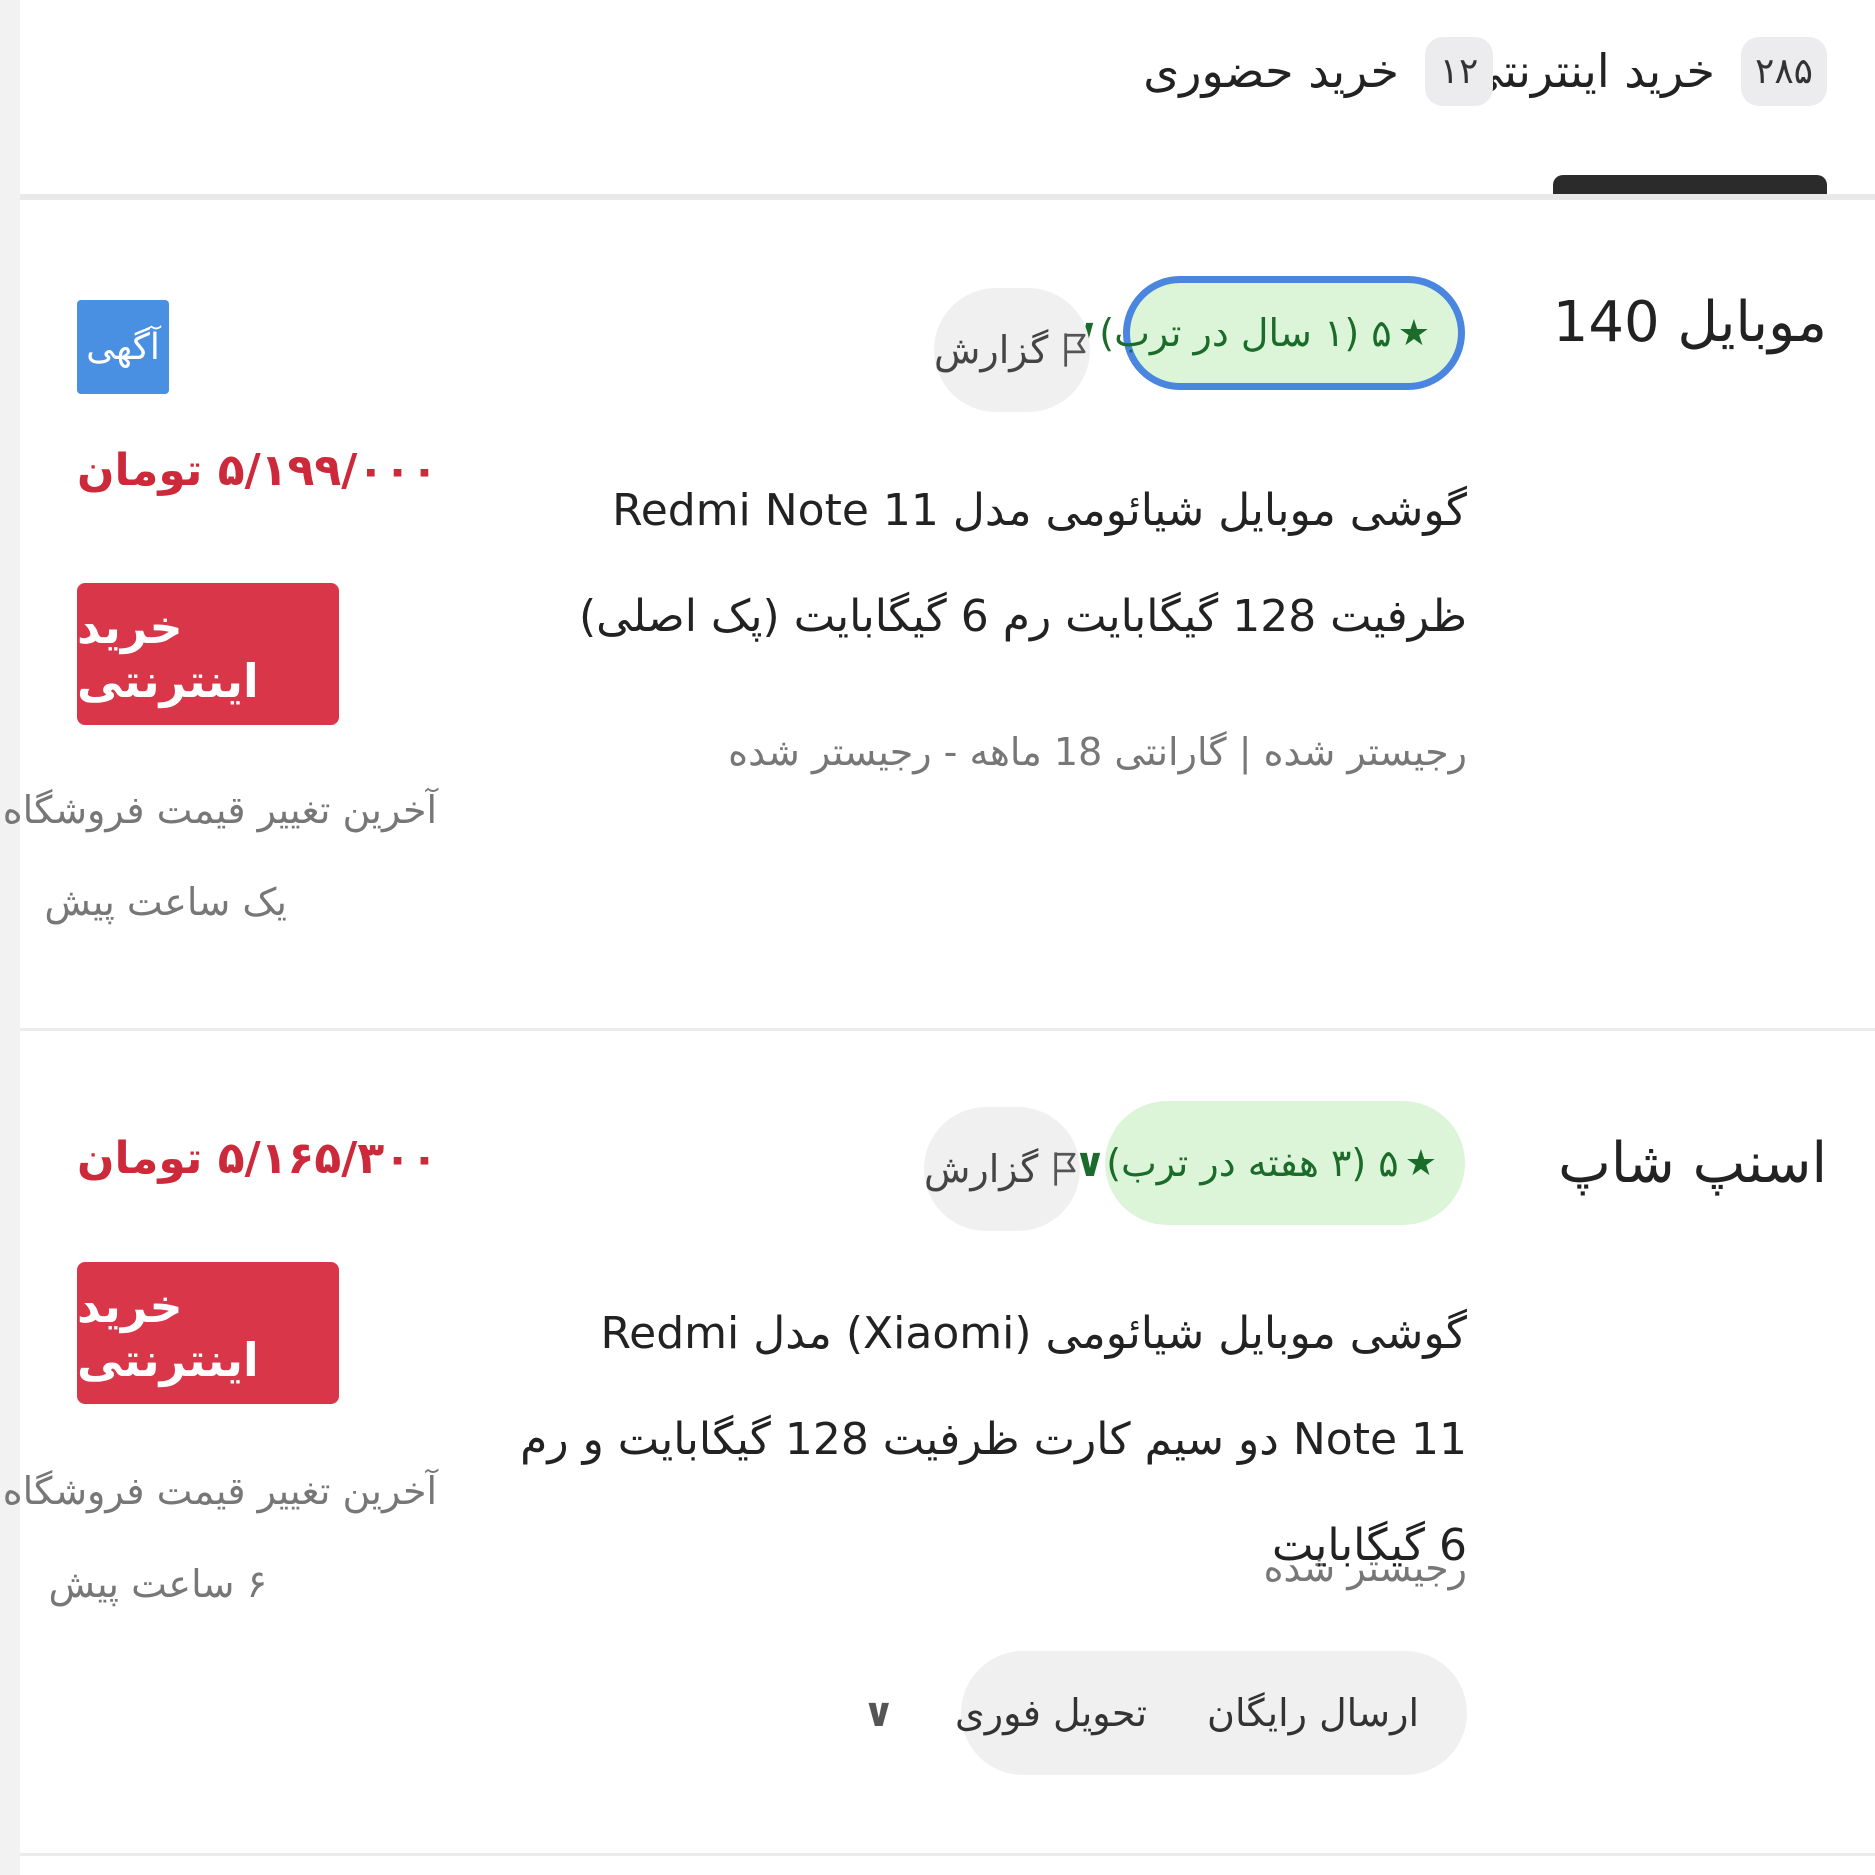  What do you see at coordinates (257, 1158) in the screenshot?
I see `offer-price: ۵/۱۶۵/۳۰۰ تومان` at bounding box center [257, 1158].